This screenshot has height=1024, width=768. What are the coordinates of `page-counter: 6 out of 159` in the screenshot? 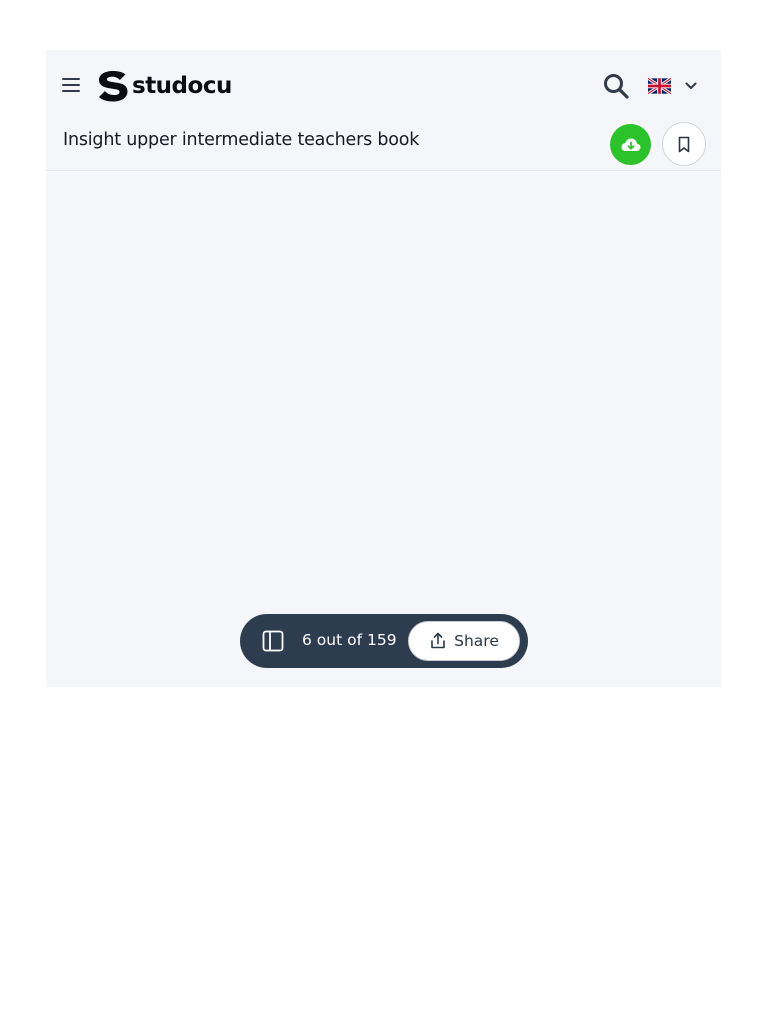 It's located at (349, 640).